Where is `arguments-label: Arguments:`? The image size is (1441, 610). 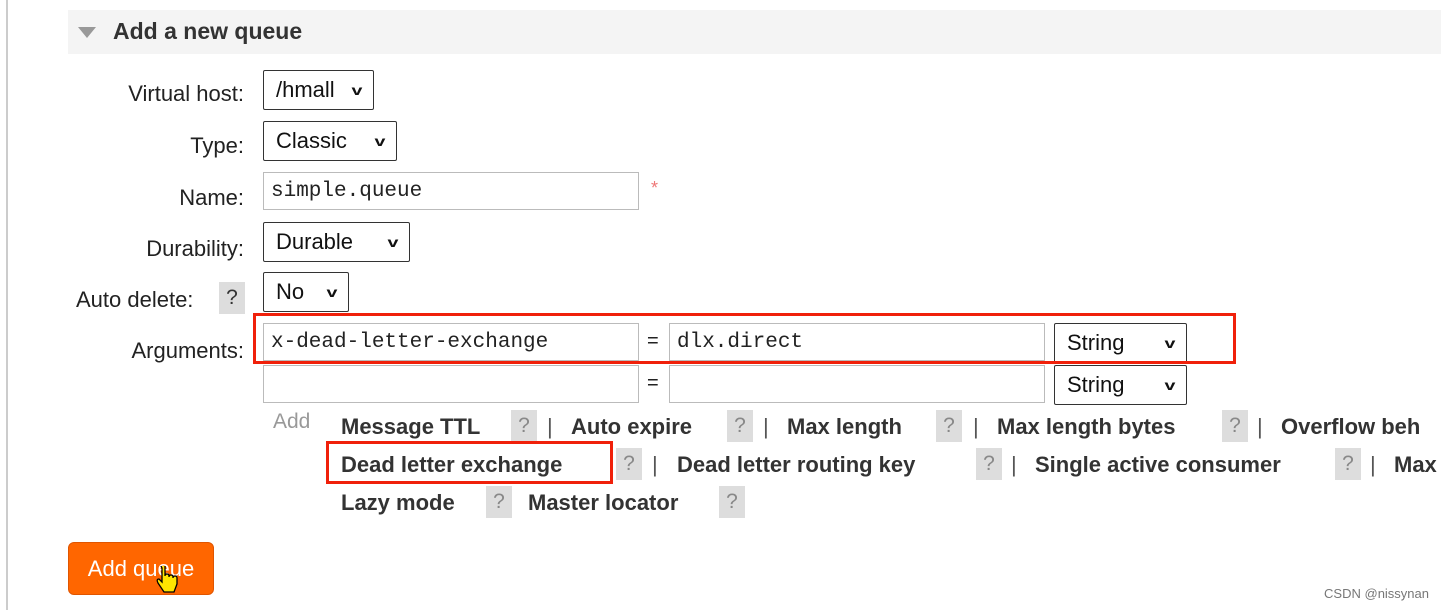
arguments-label: Arguments: is located at coordinates (188, 350).